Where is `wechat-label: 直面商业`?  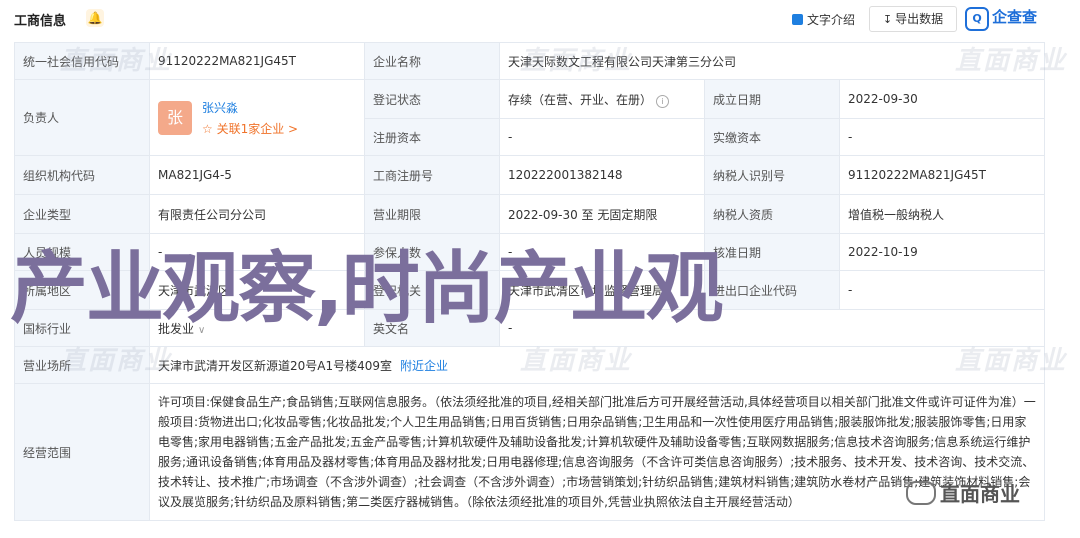 wechat-label: 直面商业 is located at coordinates (980, 494).